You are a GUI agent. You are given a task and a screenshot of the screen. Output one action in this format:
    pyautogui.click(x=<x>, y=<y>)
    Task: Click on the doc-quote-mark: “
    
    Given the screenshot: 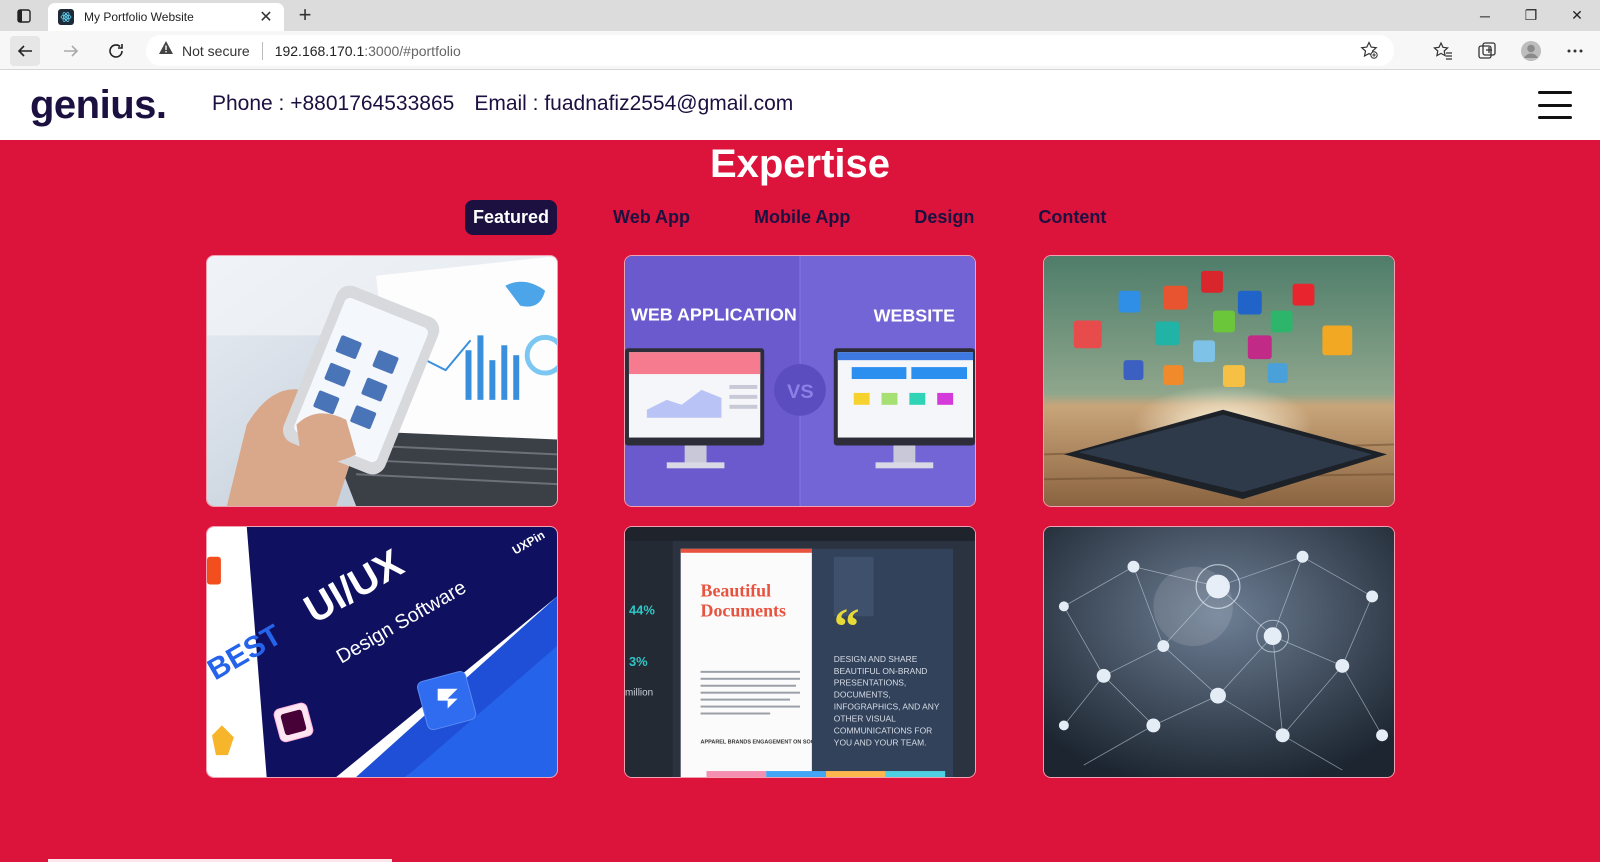 What is the action you would take?
    pyautogui.click(x=847, y=627)
    